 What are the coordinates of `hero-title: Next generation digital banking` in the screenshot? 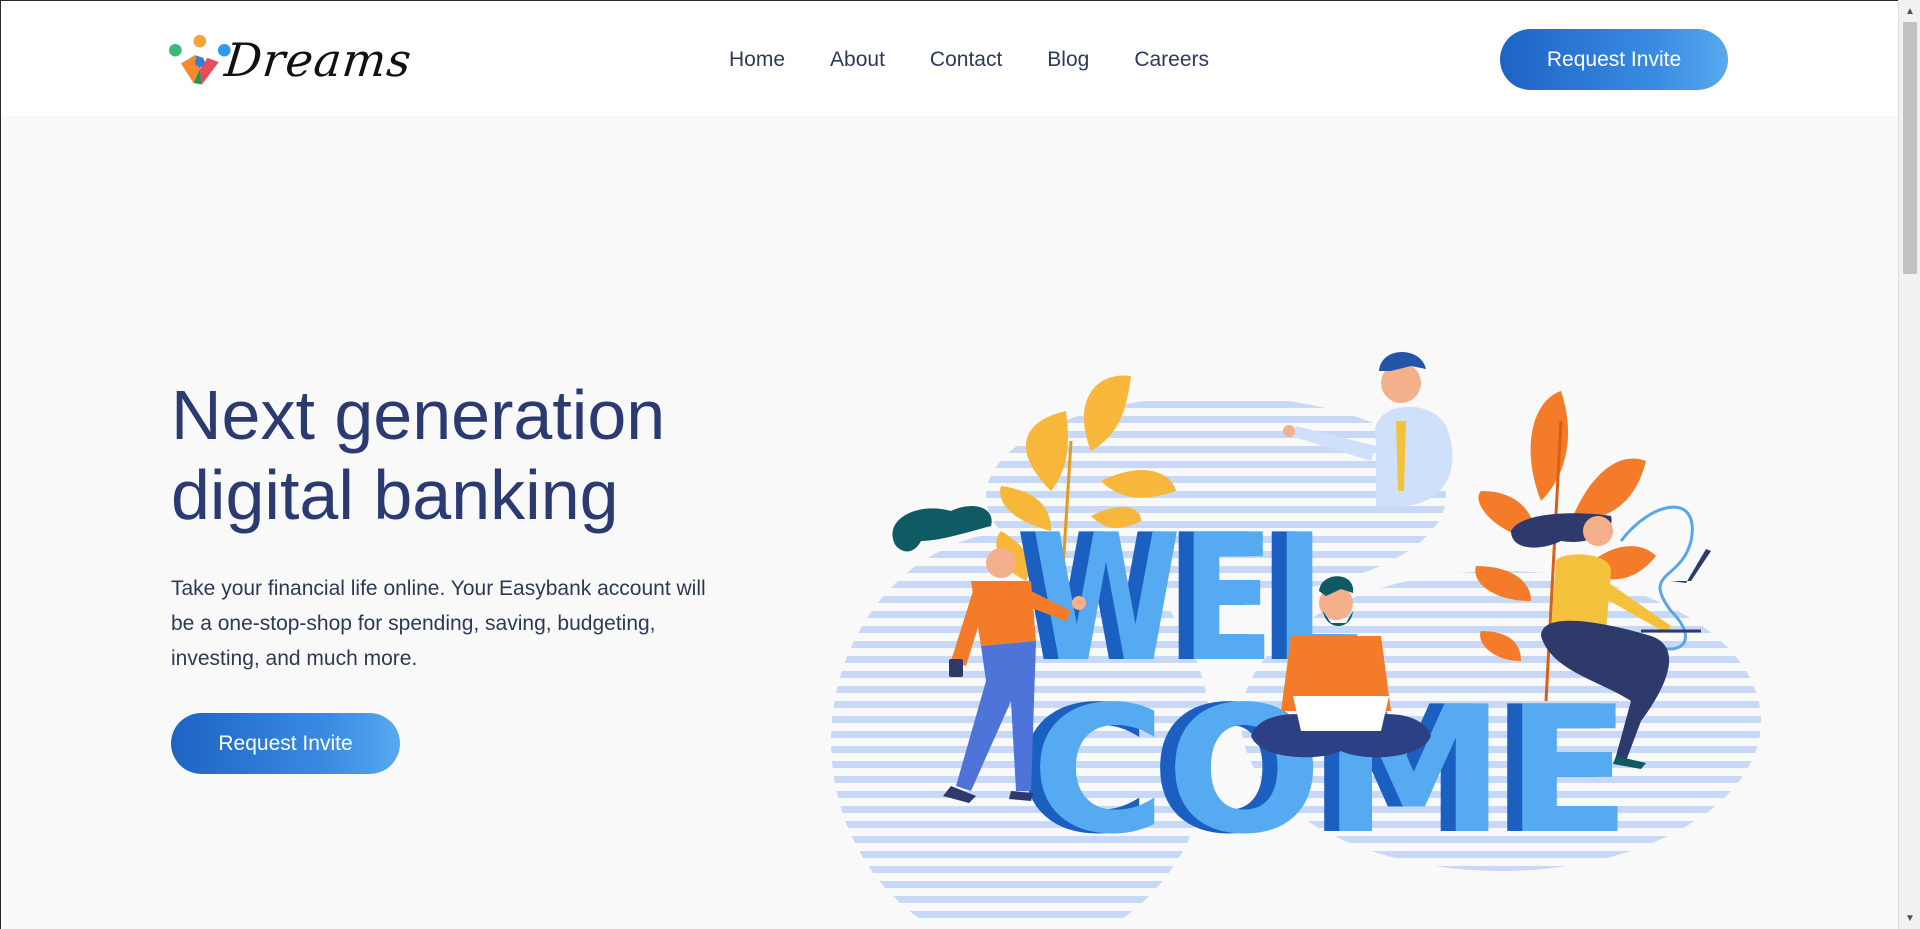 It's located at (471, 455).